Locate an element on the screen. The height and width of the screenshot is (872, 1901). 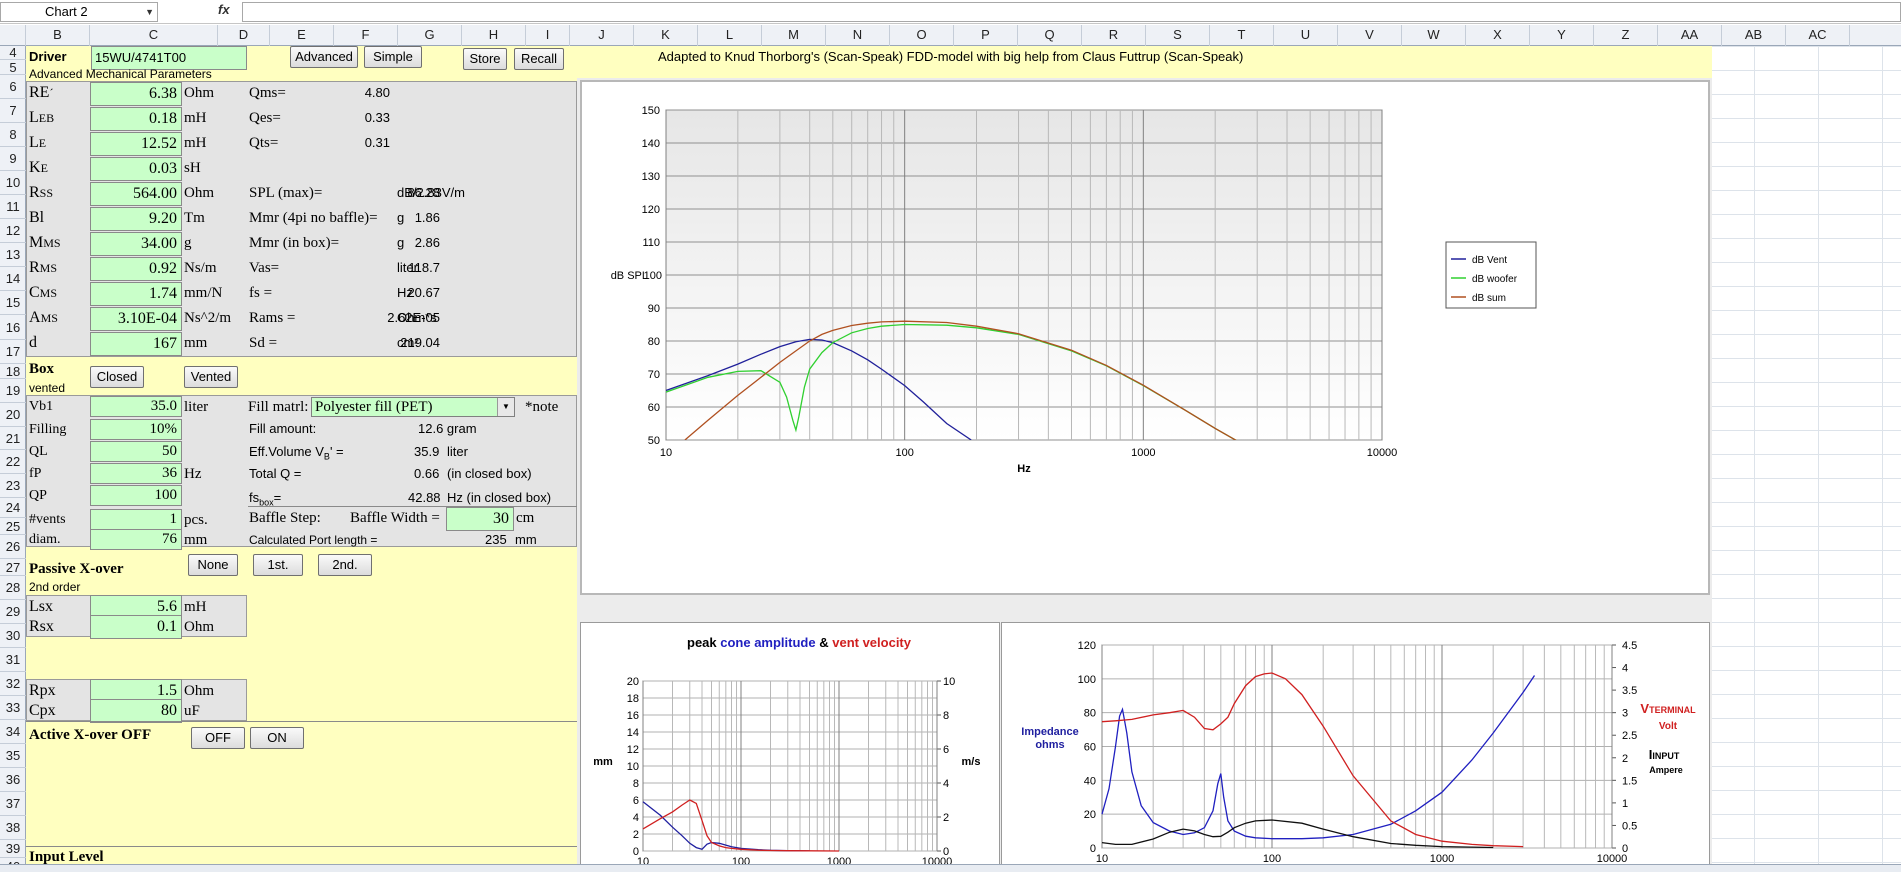
column-header: Z is located at coordinates (1626, 35).